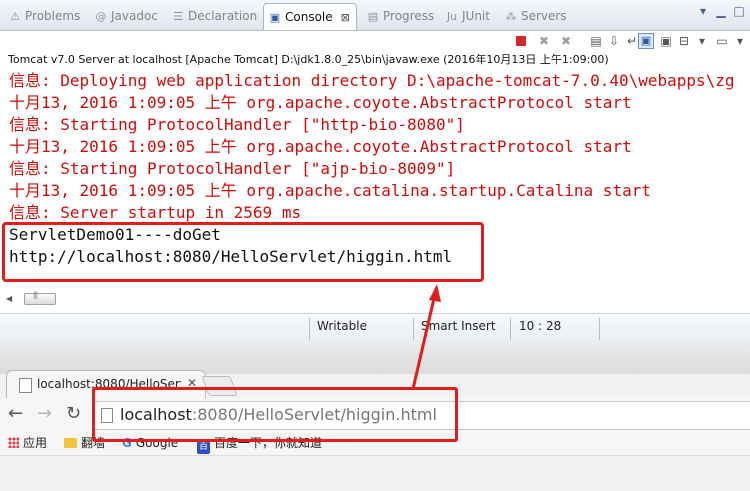 The image size is (750, 491). What do you see at coordinates (426, 337) in the screenshot?
I see `annotation-arrow` at bounding box center [426, 337].